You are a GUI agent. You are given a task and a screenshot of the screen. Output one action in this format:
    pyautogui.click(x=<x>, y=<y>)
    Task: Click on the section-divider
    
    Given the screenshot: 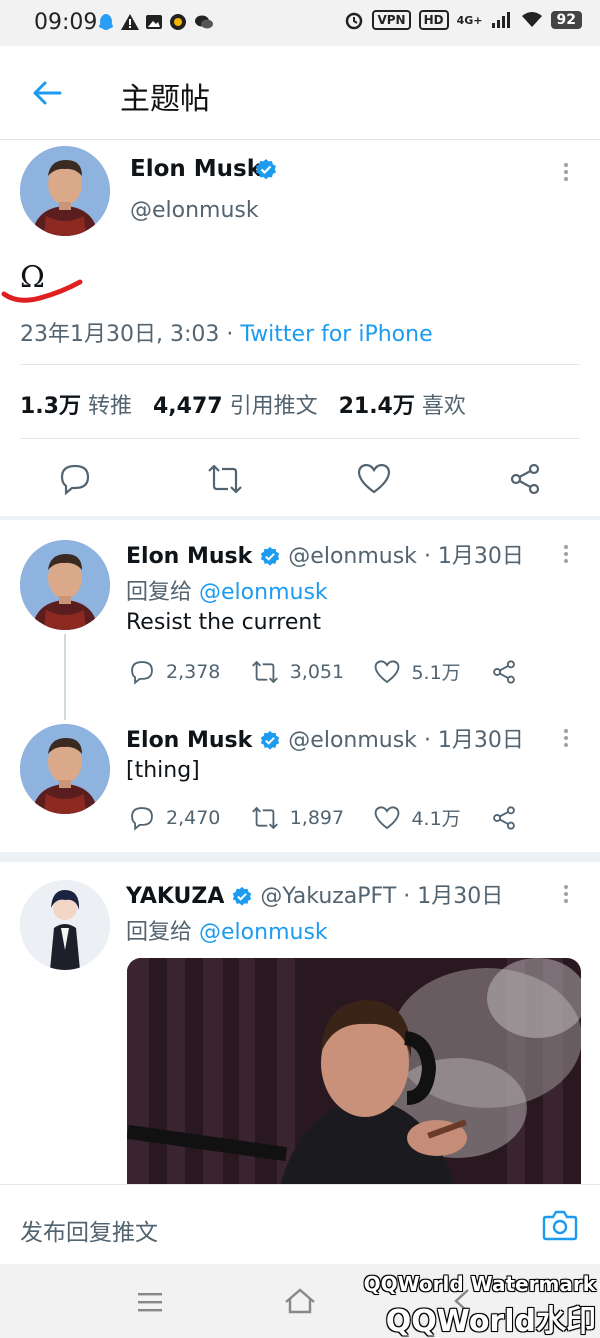 What is the action you would take?
    pyautogui.click(x=300, y=857)
    